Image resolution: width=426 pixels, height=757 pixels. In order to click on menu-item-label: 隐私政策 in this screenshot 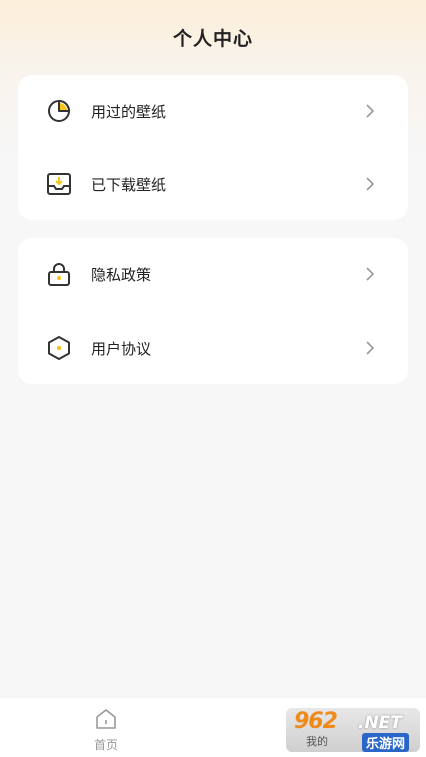, I will do `click(121, 274)`.